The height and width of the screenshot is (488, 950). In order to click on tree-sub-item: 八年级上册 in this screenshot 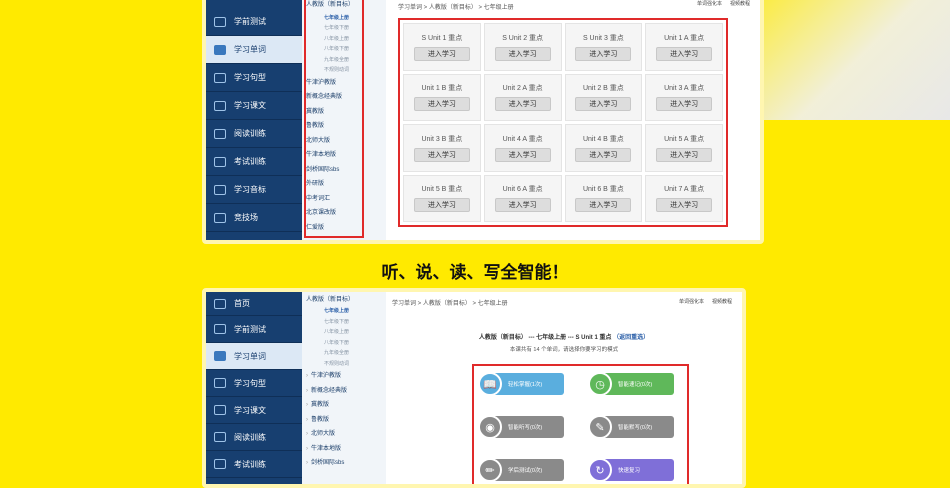, I will do `click(346, 332)`.